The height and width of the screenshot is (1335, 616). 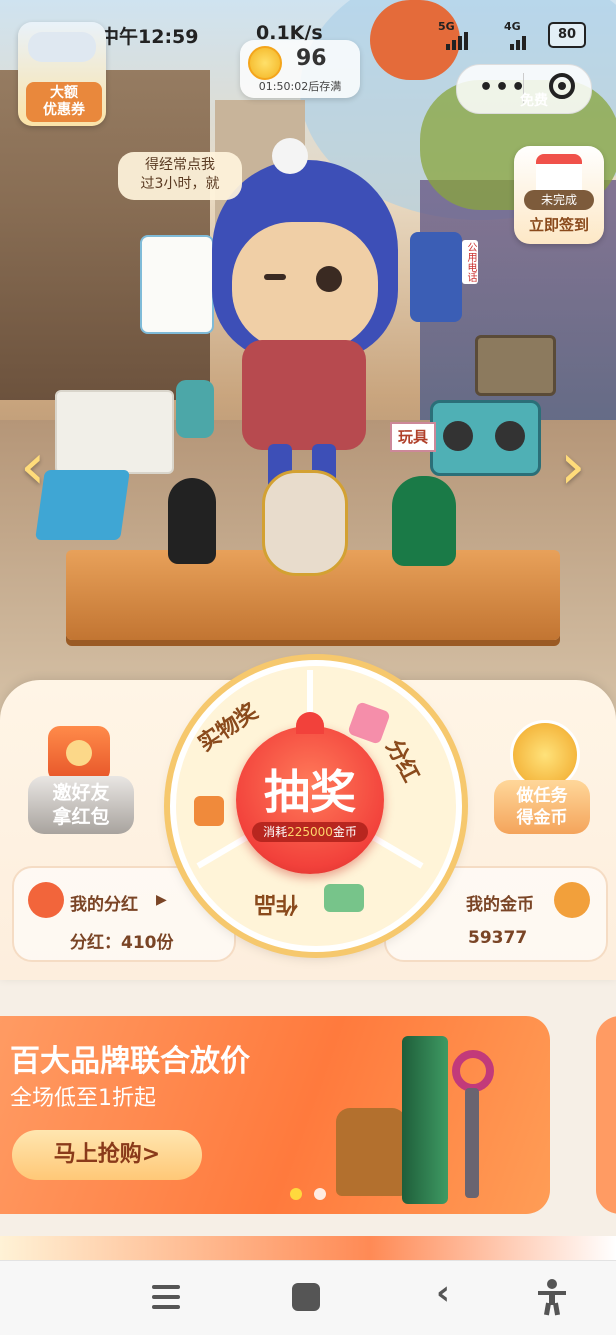 I want to click on freezer-prop, so click(x=114, y=432).